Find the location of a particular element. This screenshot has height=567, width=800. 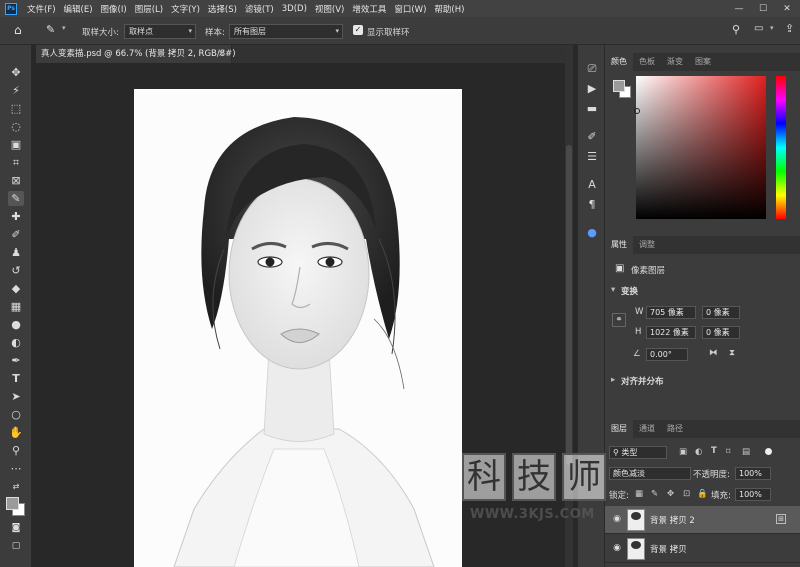

link-dimensions-icon: ⚭ is located at coordinates (619, 320).